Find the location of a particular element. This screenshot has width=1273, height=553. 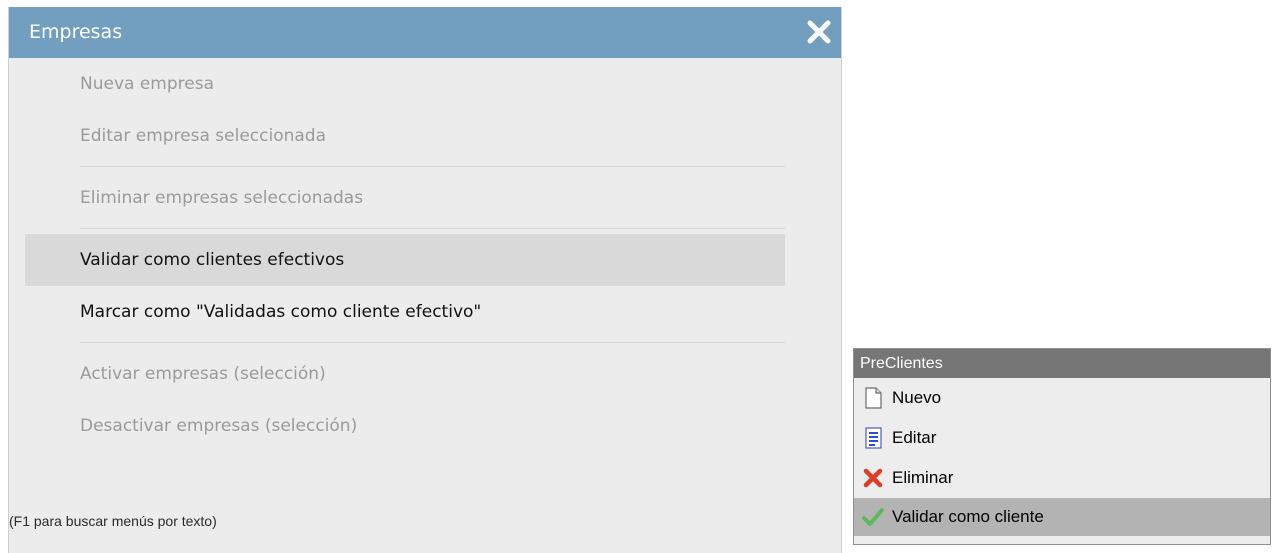

context-menu-title: PreClientes is located at coordinates (1062, 363).